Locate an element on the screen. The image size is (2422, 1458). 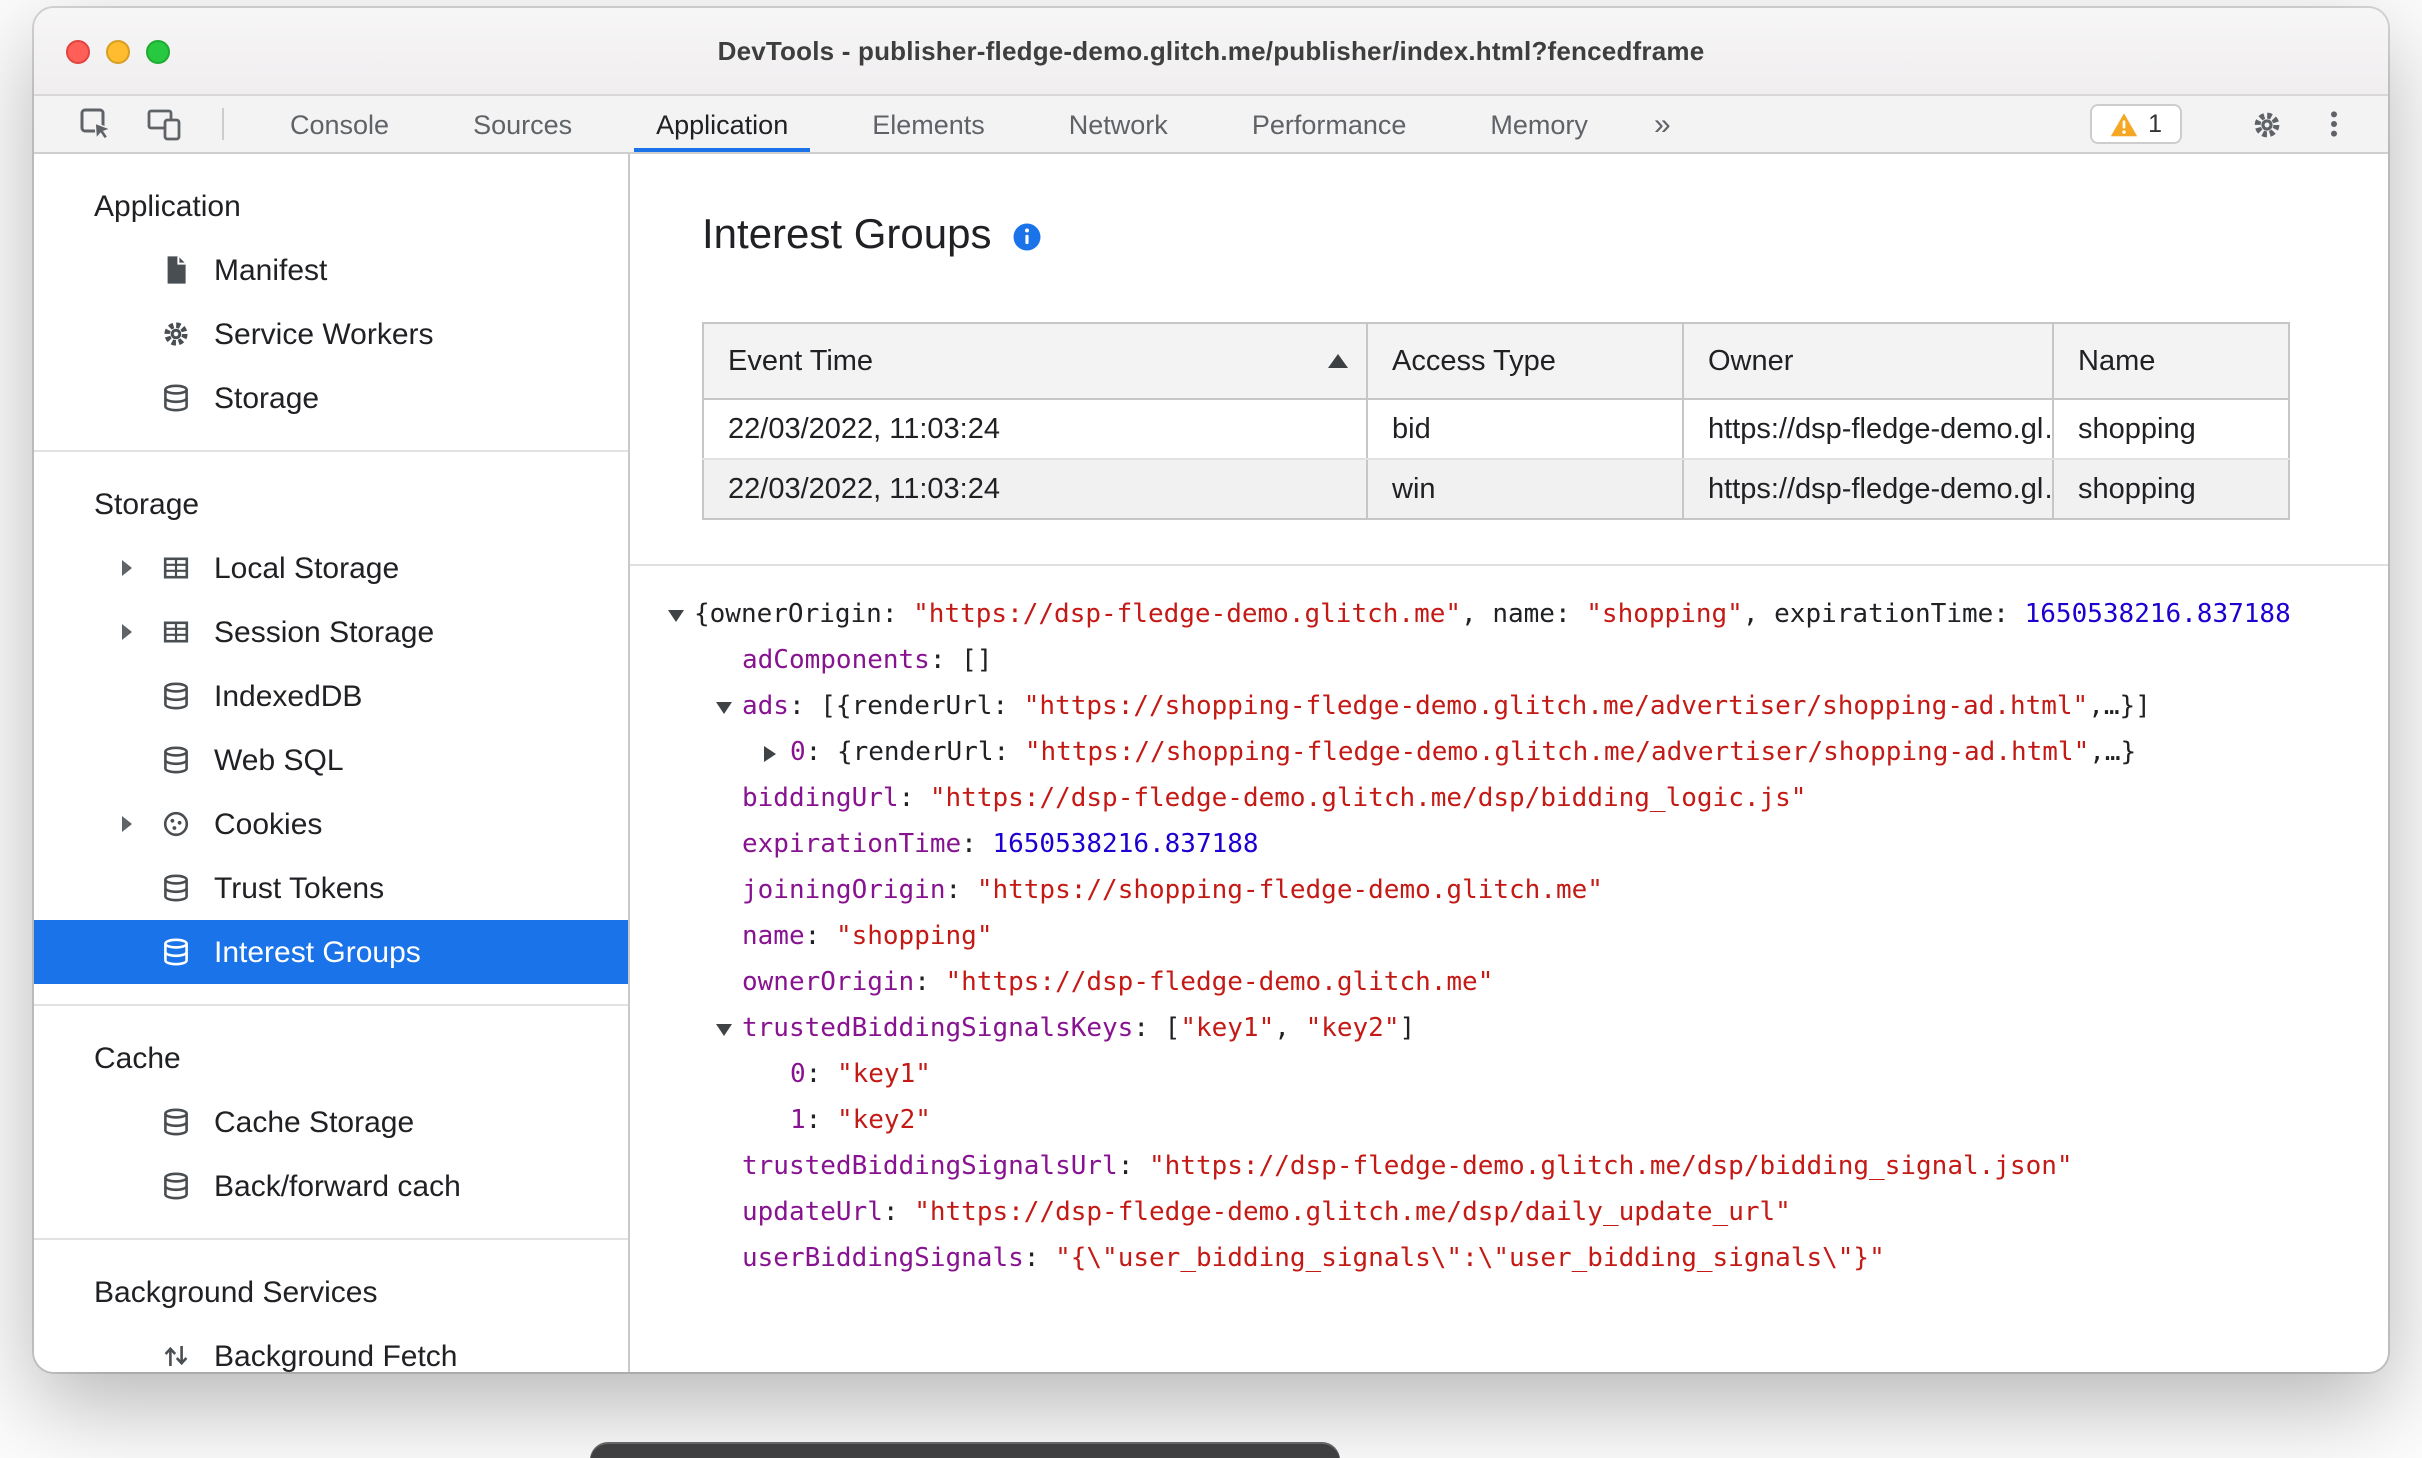
sidebar-section-header: Cache is located at coordinates (137, 1058).